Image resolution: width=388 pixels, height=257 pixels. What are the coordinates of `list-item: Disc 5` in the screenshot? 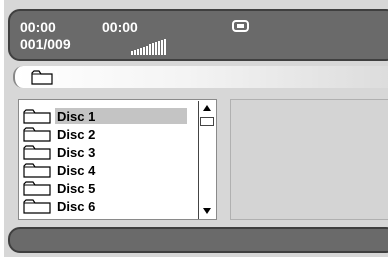 It's located at (110, 188).